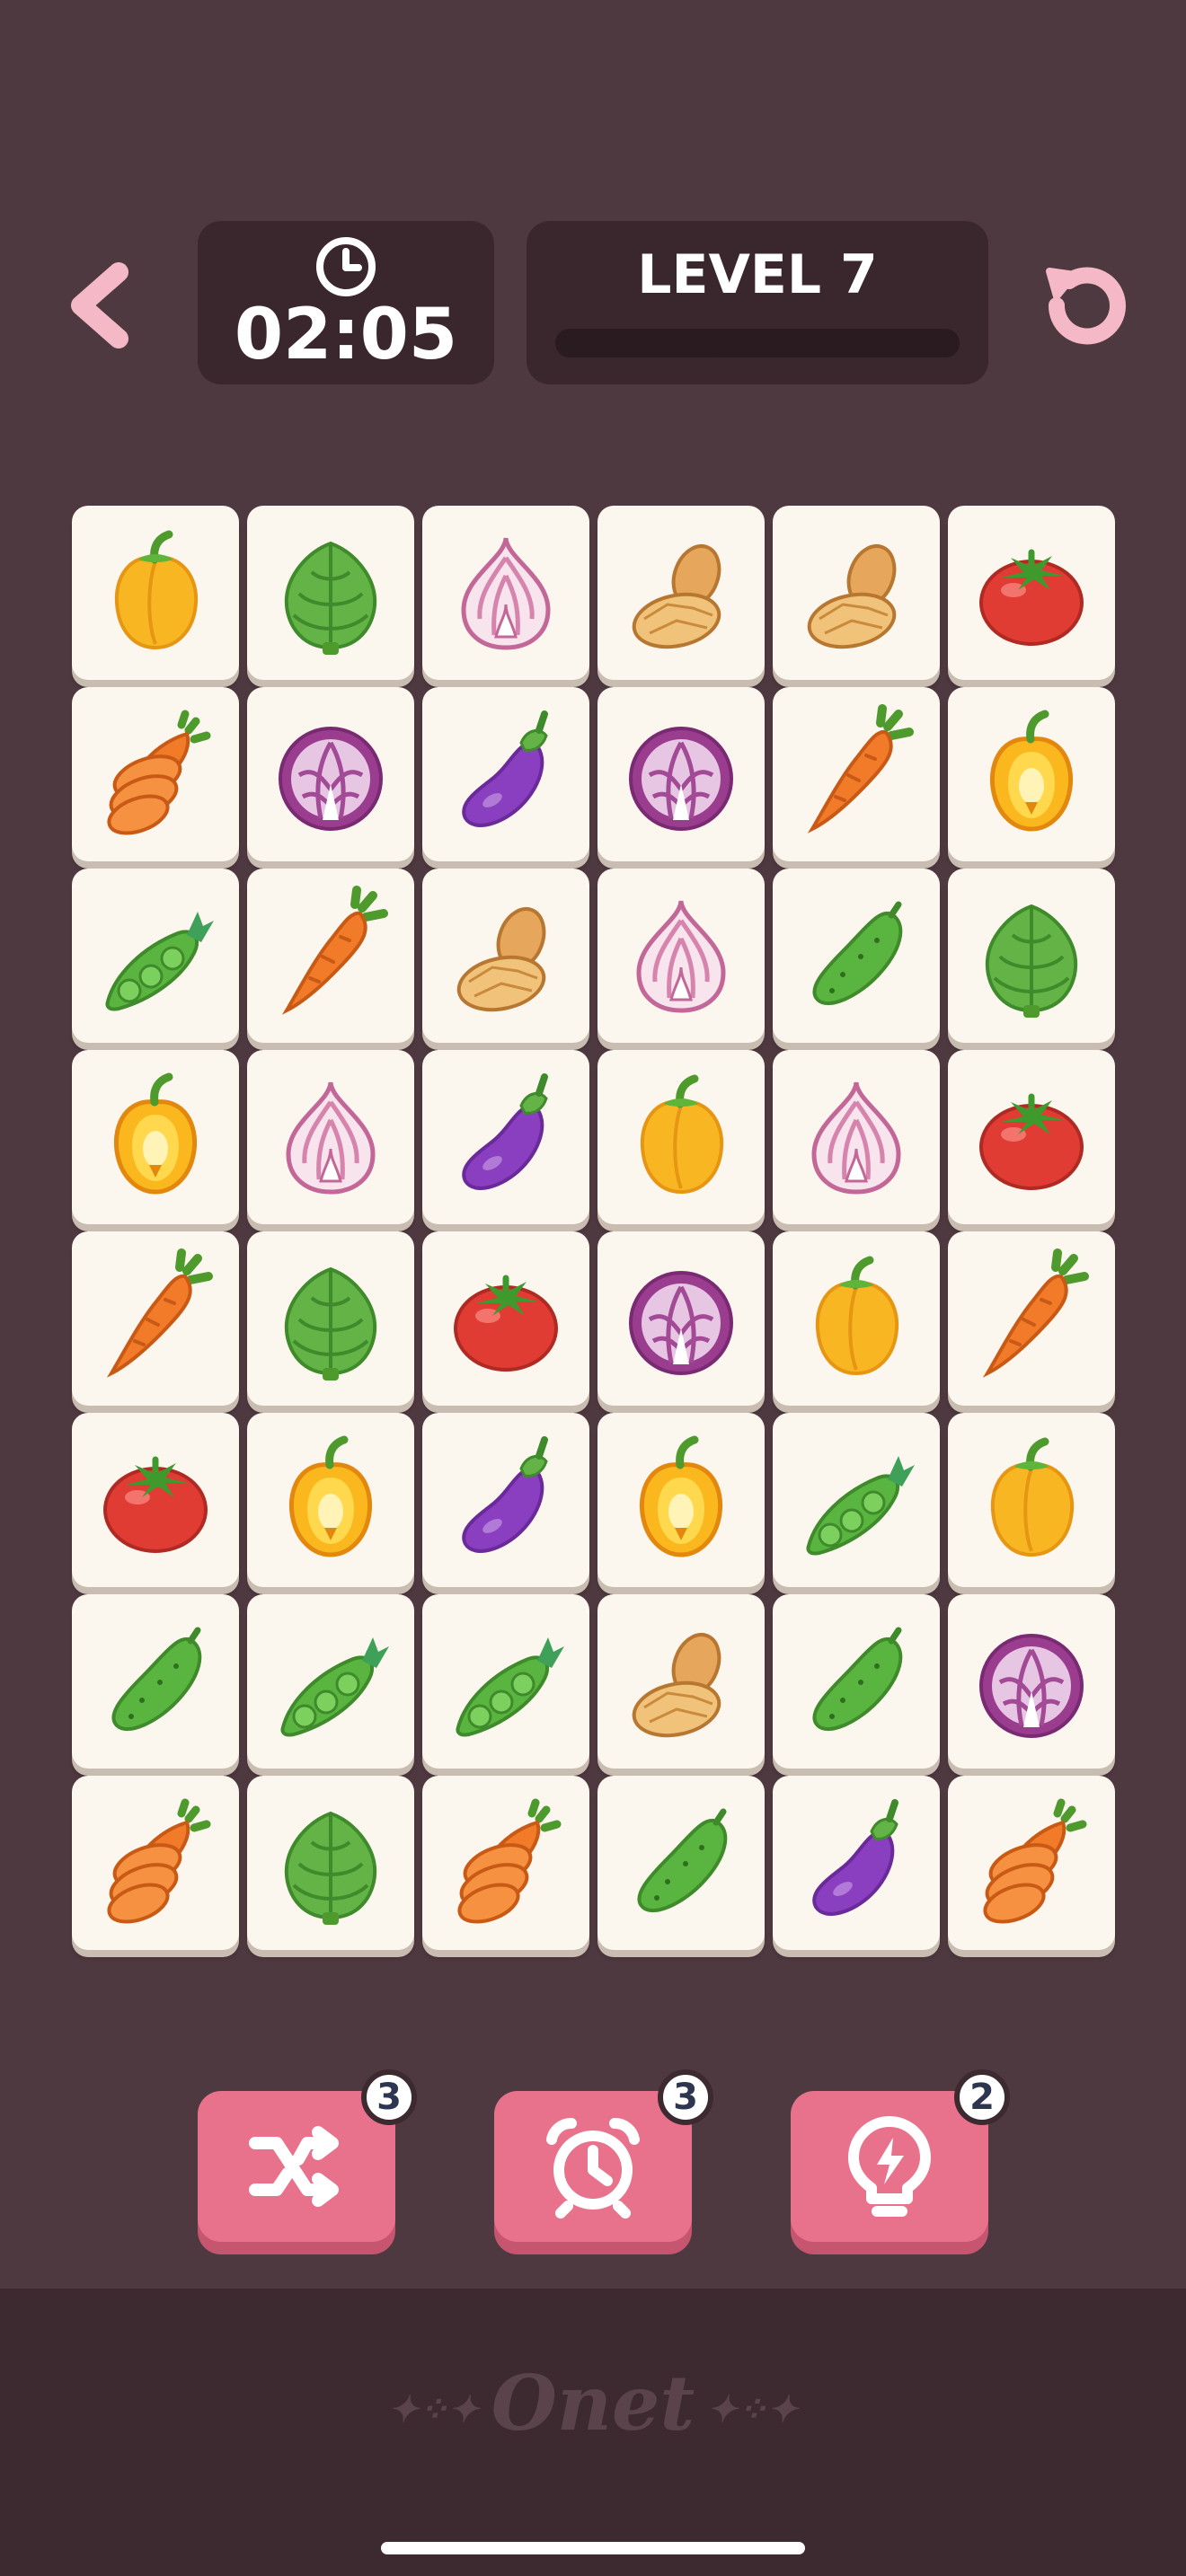  I want to click on home-indicator, so click(593, 2548).